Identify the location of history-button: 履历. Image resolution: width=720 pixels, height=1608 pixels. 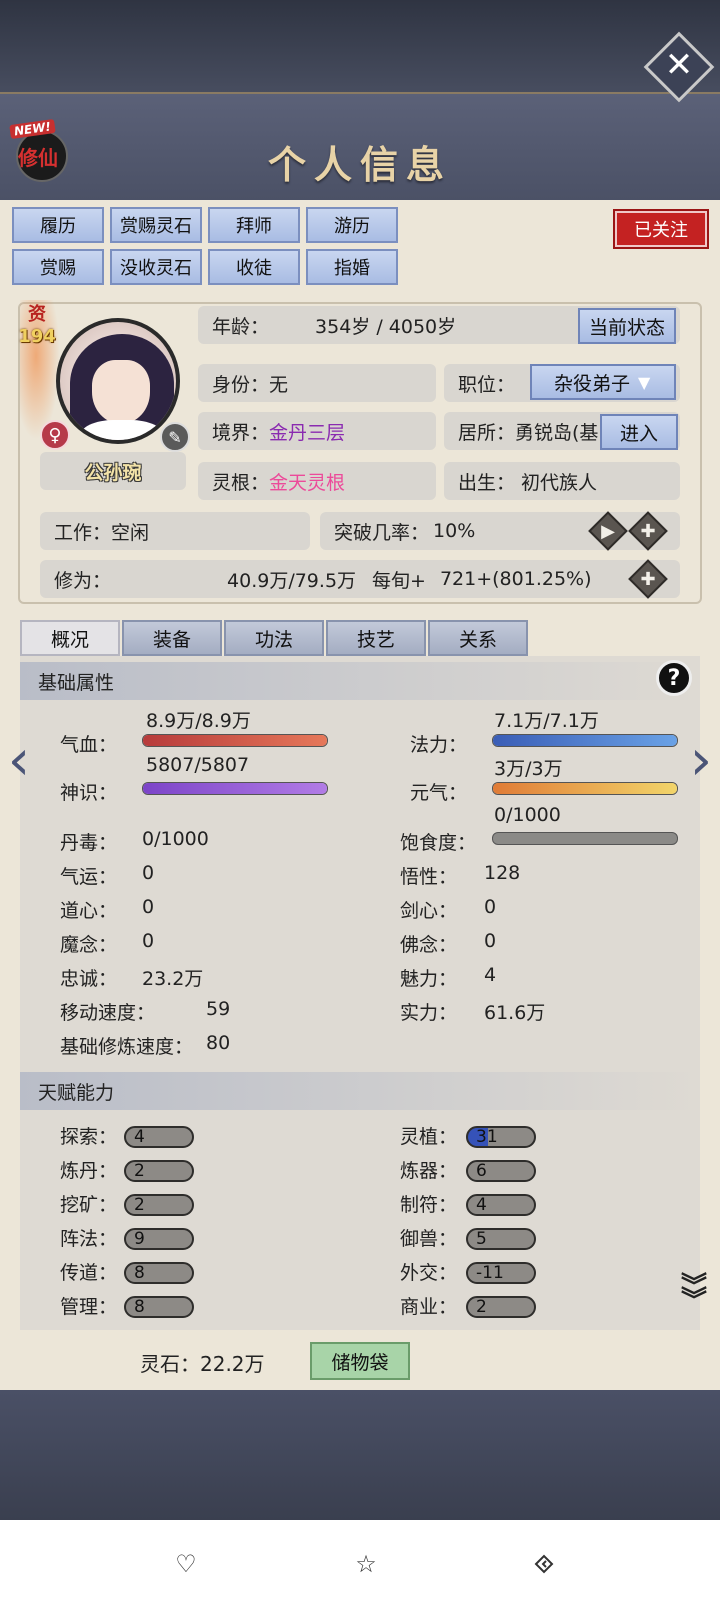
(58, 225).